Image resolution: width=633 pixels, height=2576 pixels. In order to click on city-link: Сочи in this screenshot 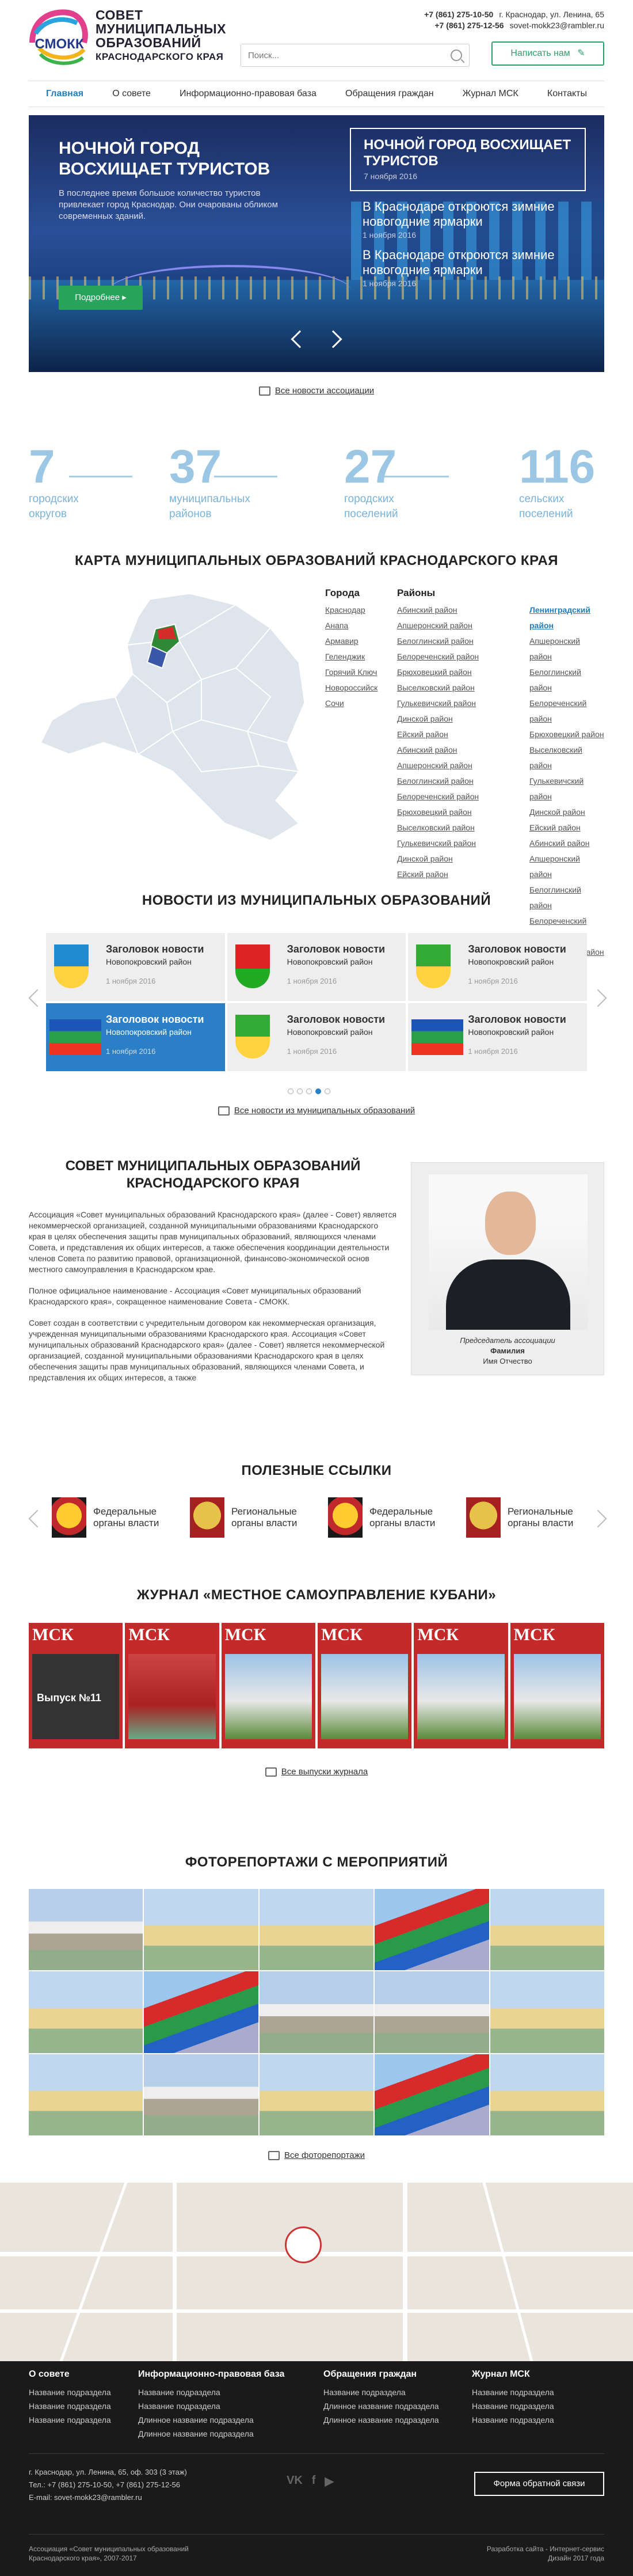, I will do `click(356, 703)`.